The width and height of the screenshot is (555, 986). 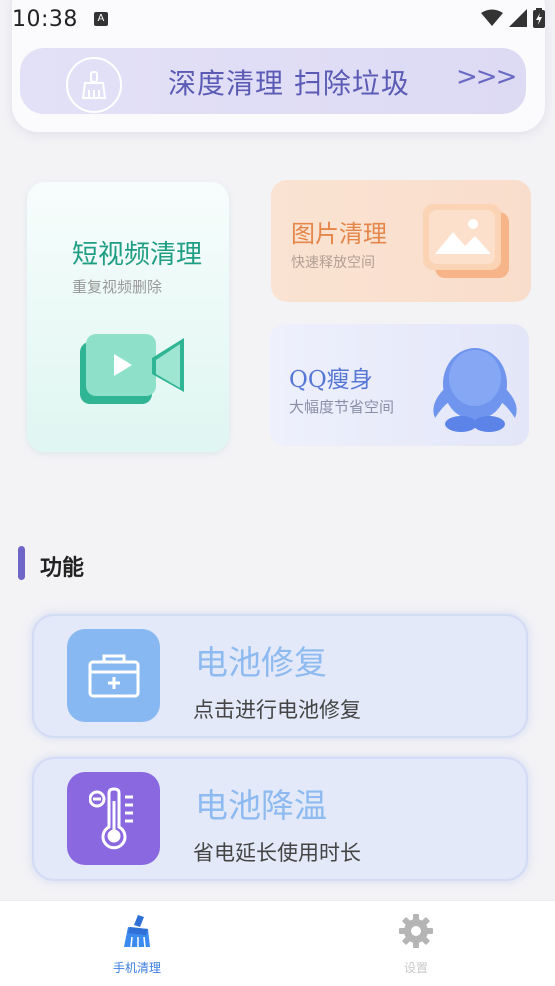 I want to click on battery-icon, so click(x=539, y=18).